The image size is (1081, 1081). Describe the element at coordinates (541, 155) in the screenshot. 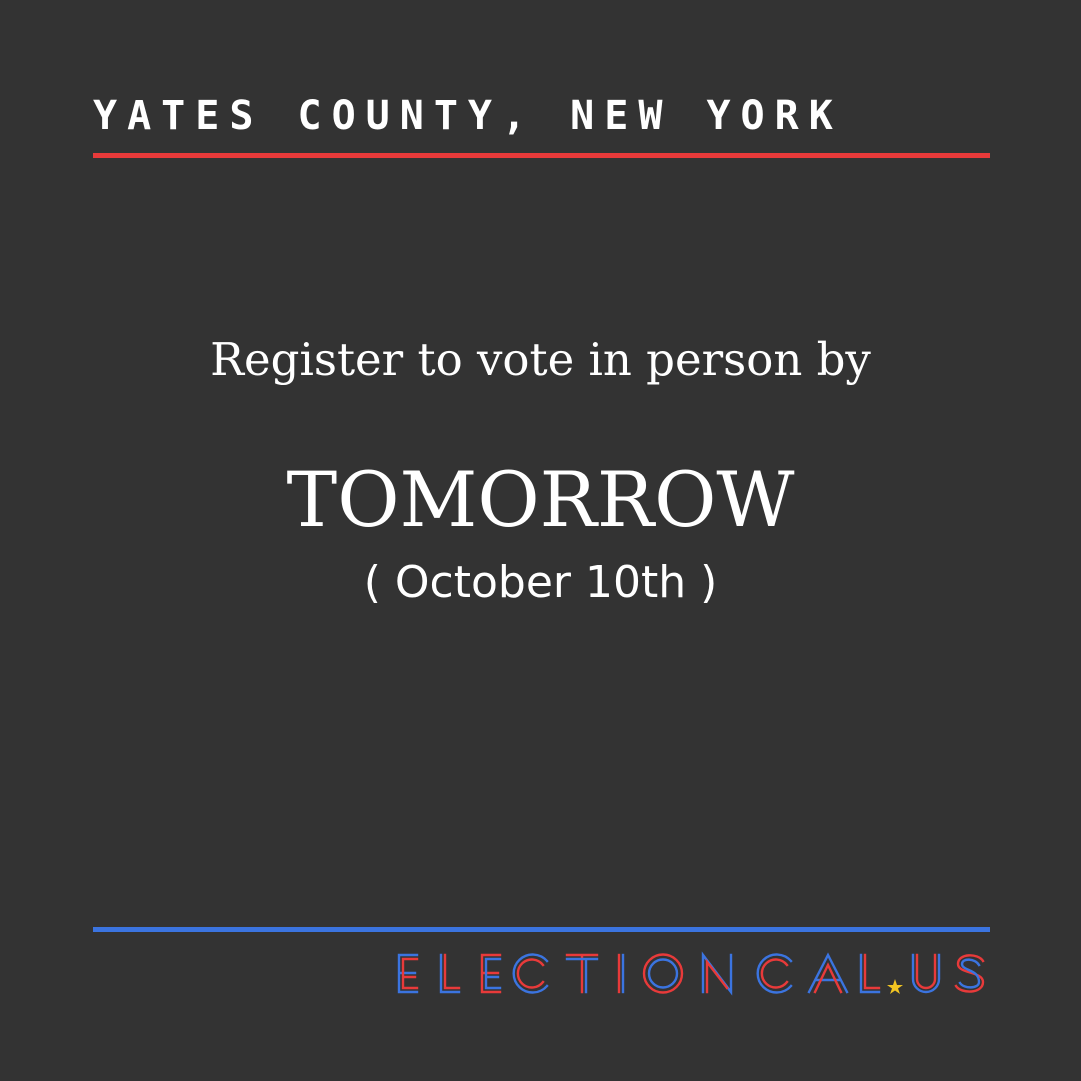

I see `red-divider` at that location.